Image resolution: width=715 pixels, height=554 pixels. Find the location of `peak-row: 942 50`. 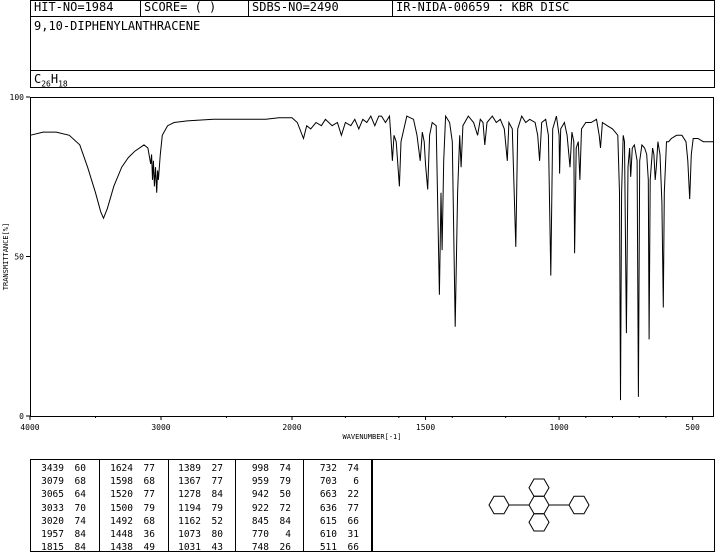

peak-row: 942 50 is located at coordinates (264, 494).